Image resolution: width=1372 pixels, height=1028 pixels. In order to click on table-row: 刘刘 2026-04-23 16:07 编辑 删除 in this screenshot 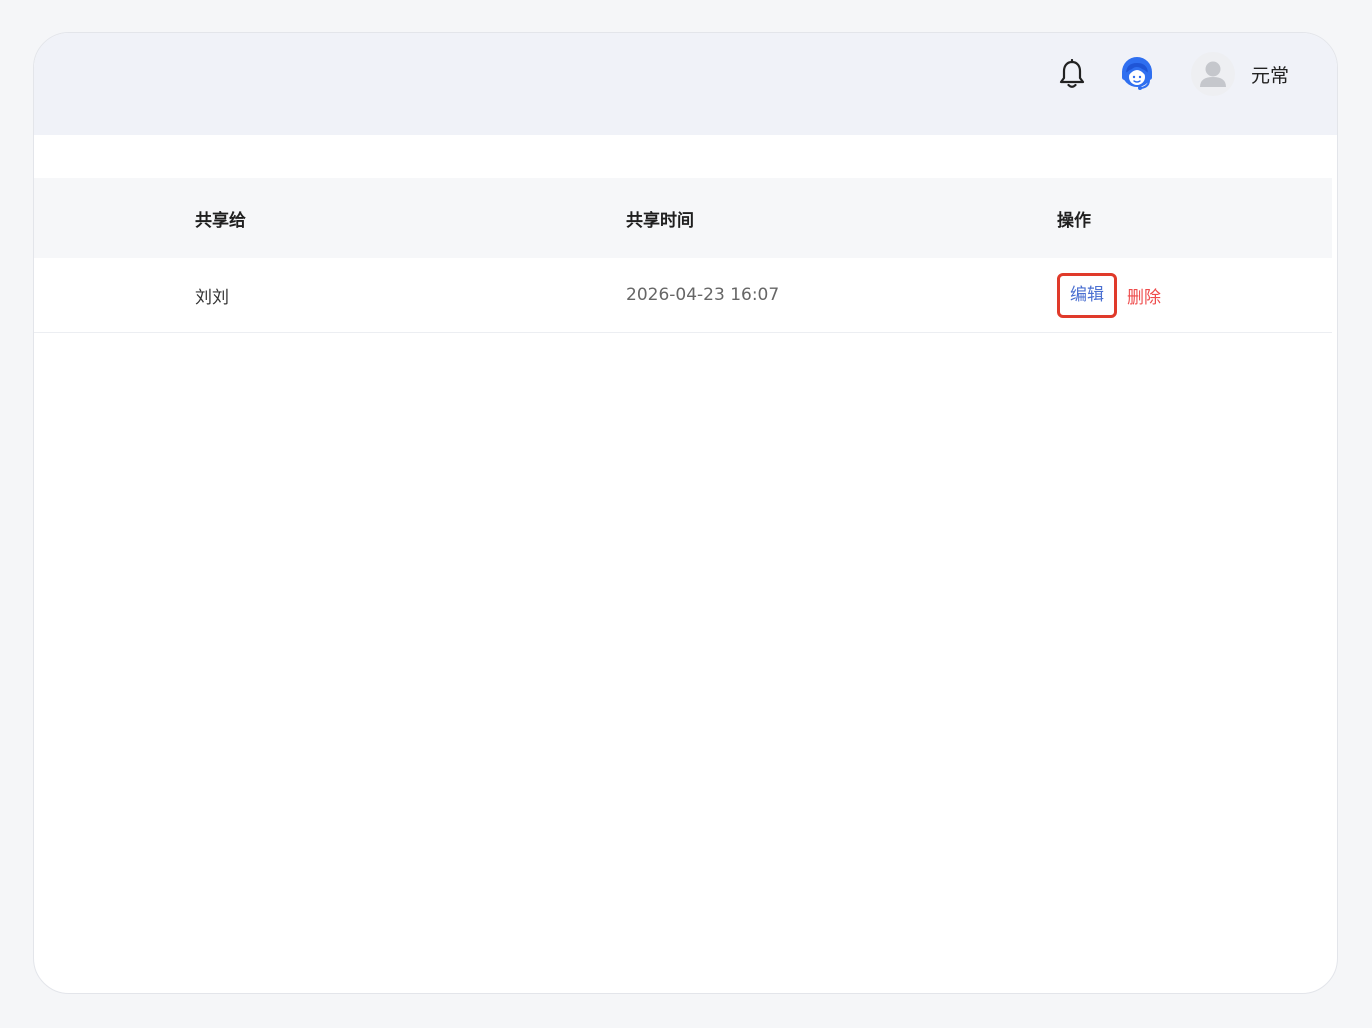, I will do `click(683, 295)`.